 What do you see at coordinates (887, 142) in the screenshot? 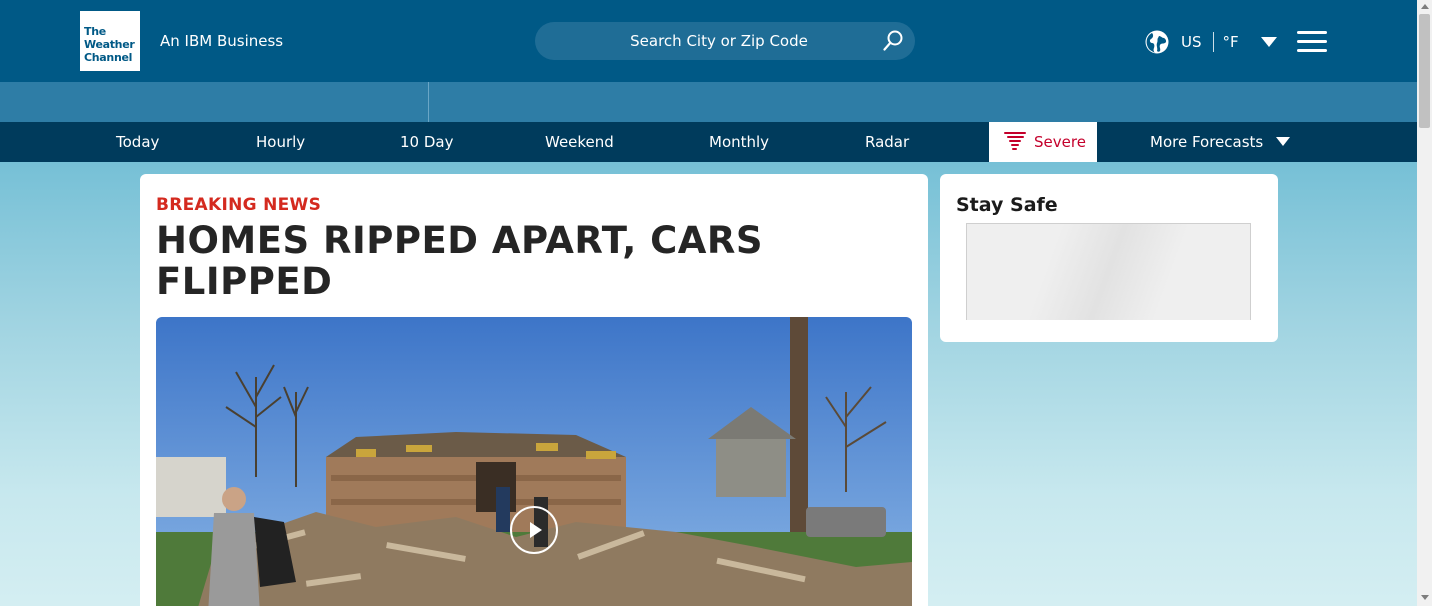
I see `nav-item-radar: Radar` at bounding box center [887, 142].